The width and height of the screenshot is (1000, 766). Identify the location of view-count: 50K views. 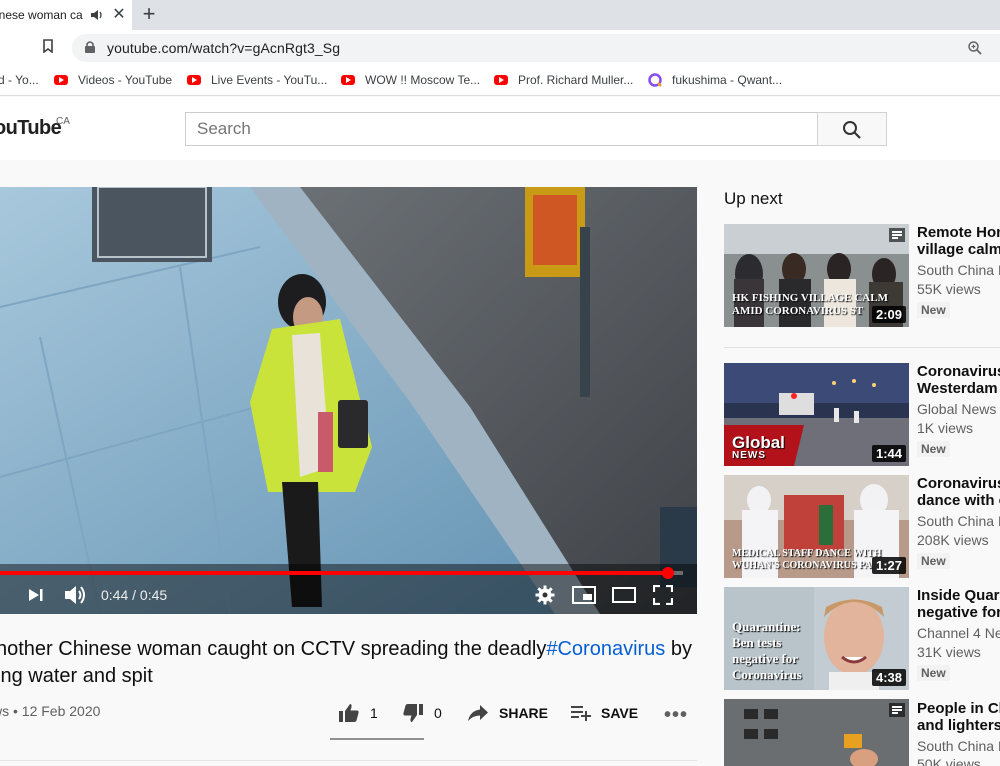
(949, 761).